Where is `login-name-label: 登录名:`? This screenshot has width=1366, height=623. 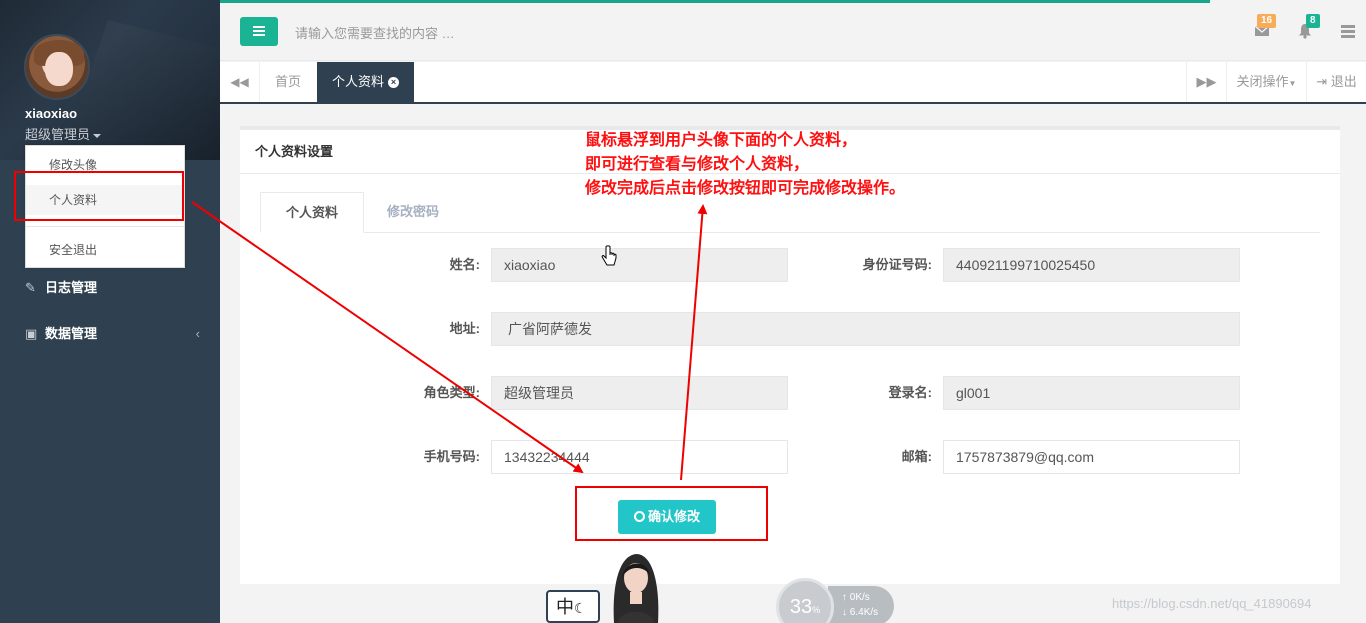
login-name-label: 登录名: is located at coordinates (910, 392).